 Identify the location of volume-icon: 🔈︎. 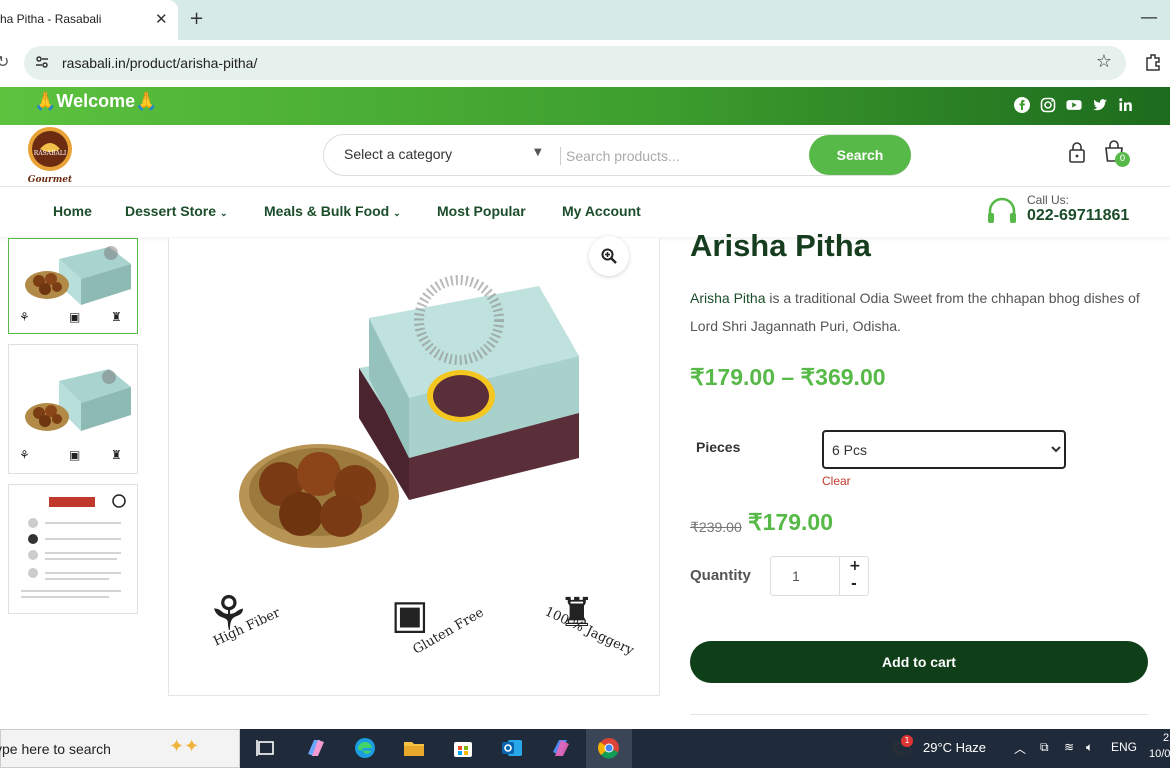
(1089, 747).